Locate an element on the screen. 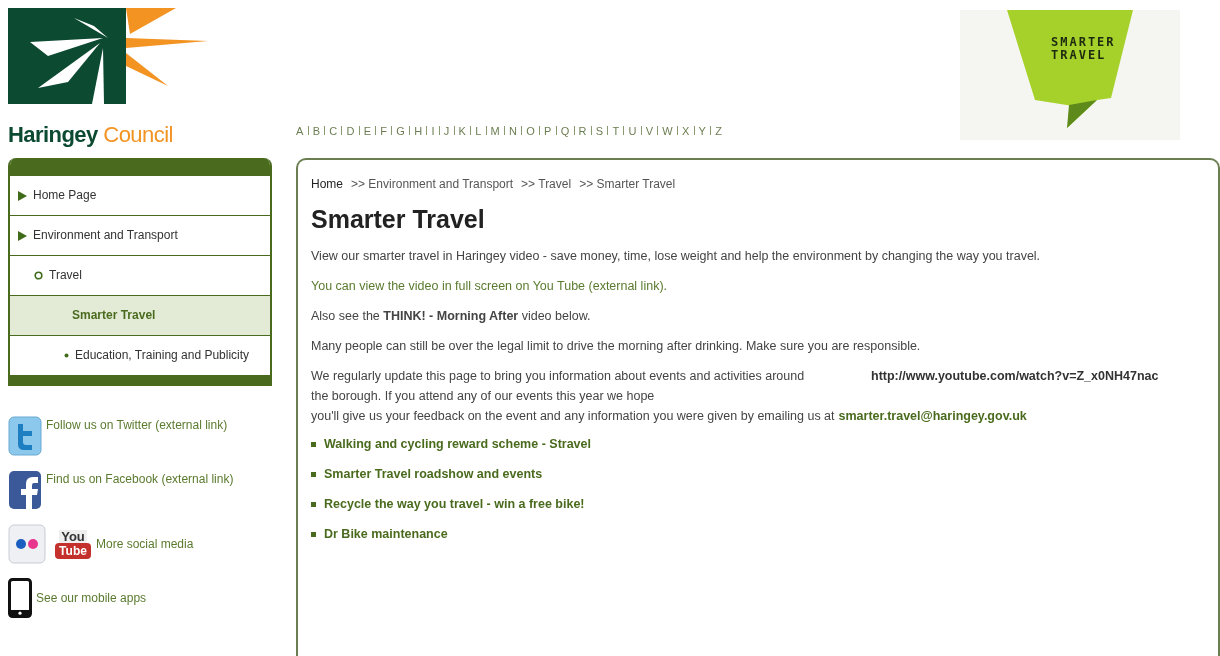 The width and height of the screenshot is (1220, 656). paragraph: View our smarter travel in Haringey video - save money, time, lose weight and help the environment by changing the way you travel. is located at coordinates (676, 256).